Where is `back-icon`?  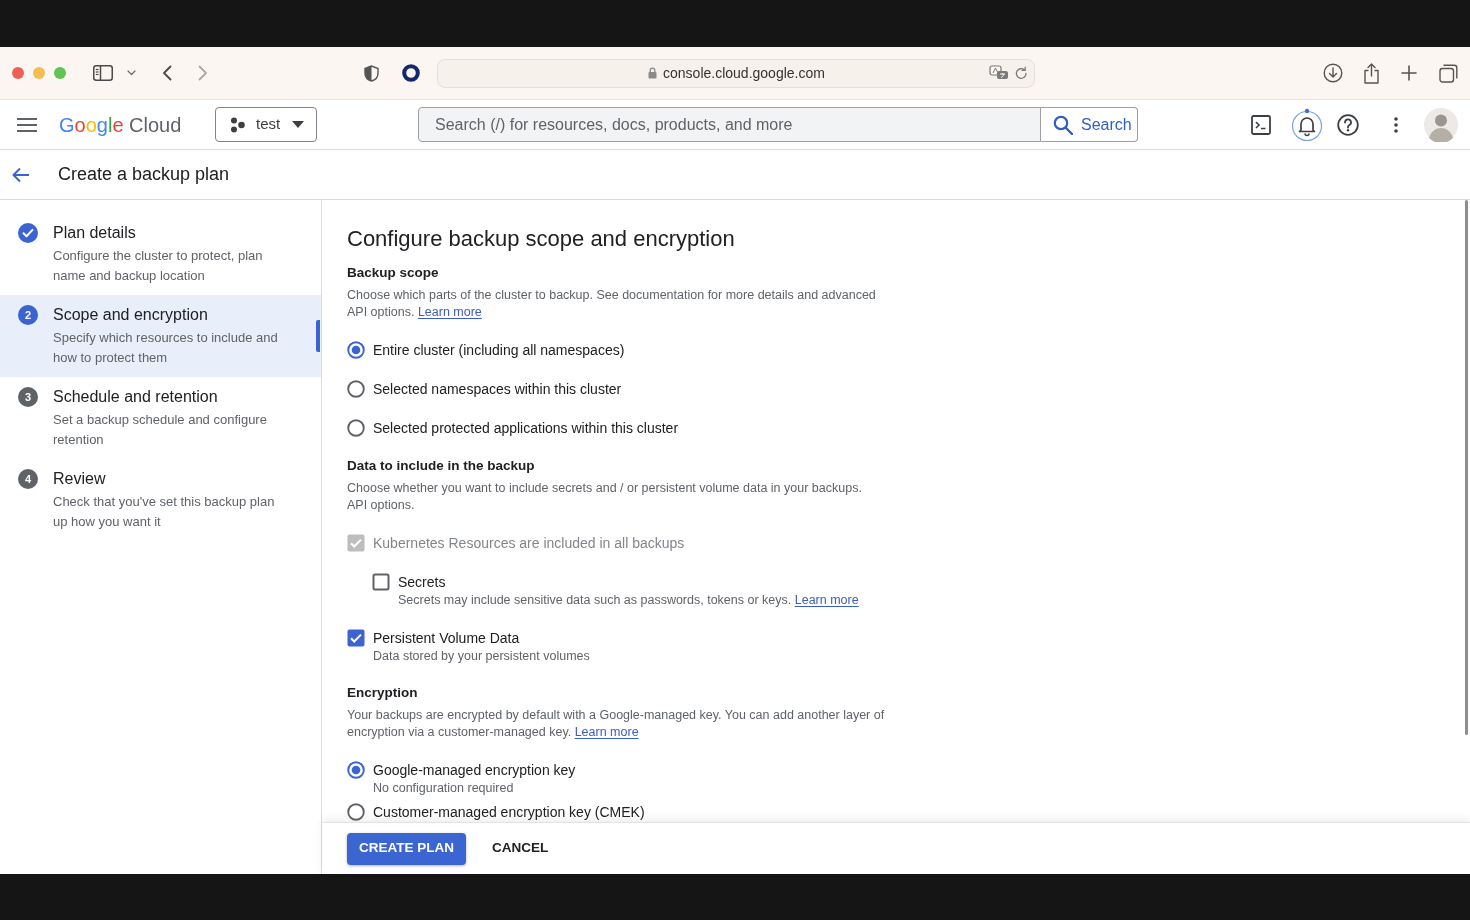 back-icon is located at coordinates (167, 73).